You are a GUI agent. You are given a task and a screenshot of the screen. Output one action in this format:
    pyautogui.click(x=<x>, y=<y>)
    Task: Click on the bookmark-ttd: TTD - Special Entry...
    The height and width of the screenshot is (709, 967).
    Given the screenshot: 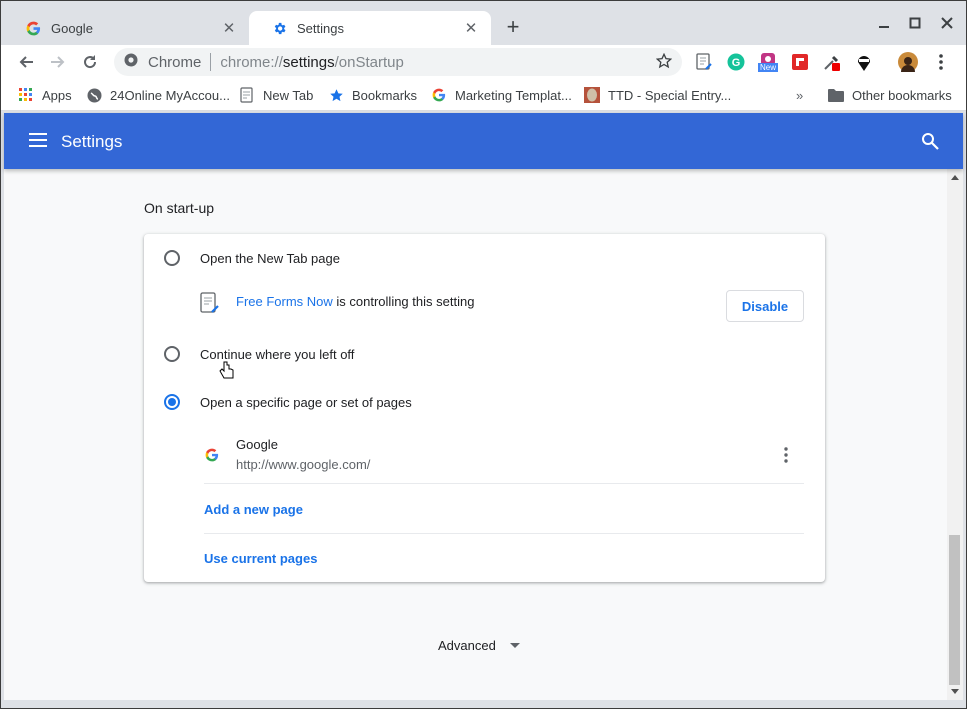 What is the action you would take?
    pyautogui.click(x=657, y=95)
    